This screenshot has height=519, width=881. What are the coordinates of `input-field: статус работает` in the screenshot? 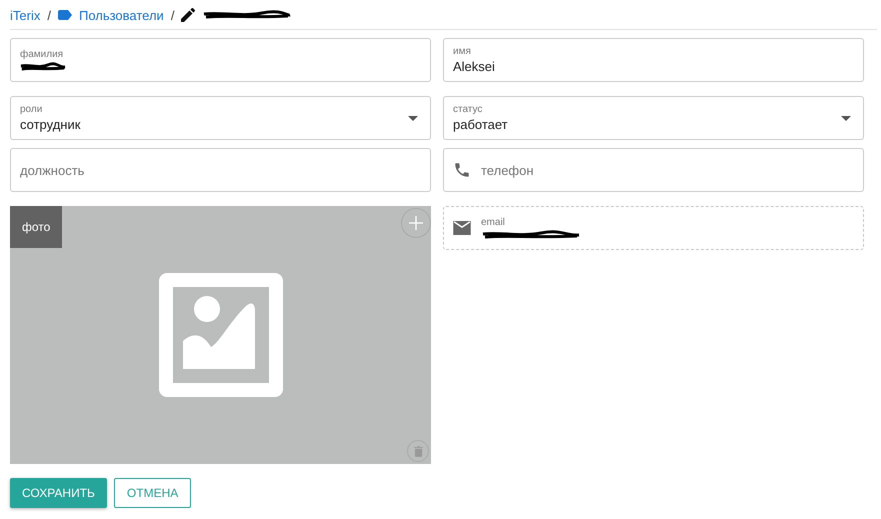 It's located at (653, 118).